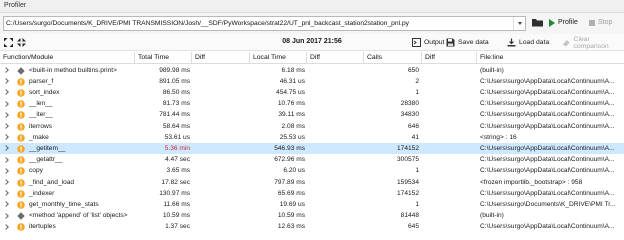 This screenshot has width=624, height=240. I want to click on column-header-diff-calls: Diff, so click(430, 57).